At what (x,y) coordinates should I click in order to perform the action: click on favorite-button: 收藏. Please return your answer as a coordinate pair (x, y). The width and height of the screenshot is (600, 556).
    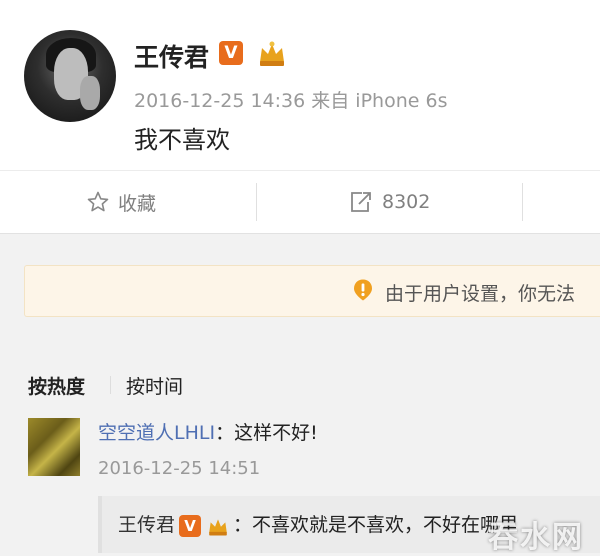
    Looking at the image, I should click on (121, 202).